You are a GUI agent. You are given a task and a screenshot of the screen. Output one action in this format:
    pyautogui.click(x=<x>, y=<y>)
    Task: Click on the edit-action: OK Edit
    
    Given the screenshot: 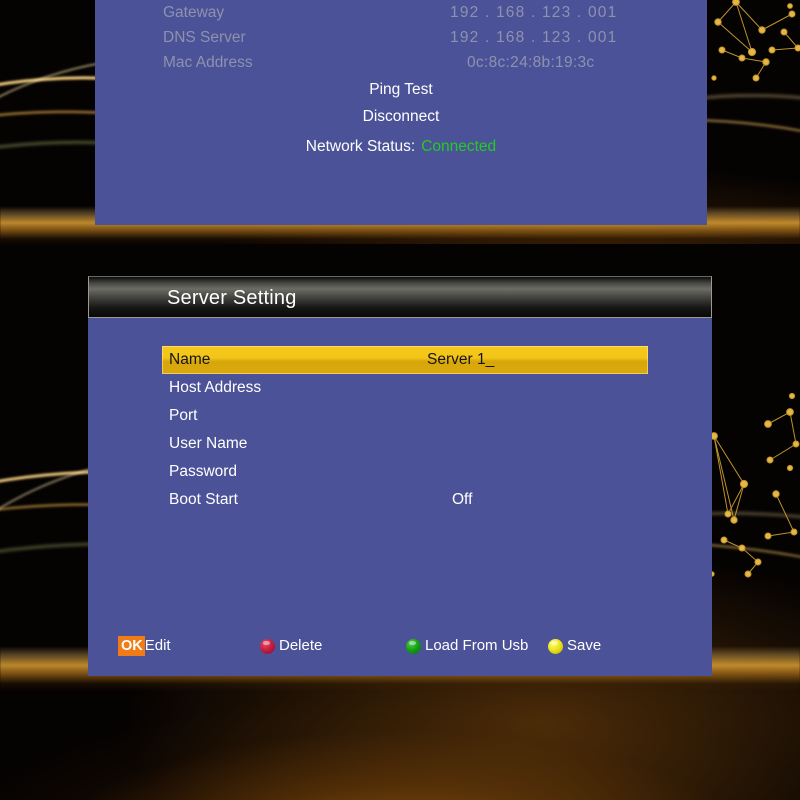 What is the action you would take?
    pyautogui.click(x=144, y=646)
    